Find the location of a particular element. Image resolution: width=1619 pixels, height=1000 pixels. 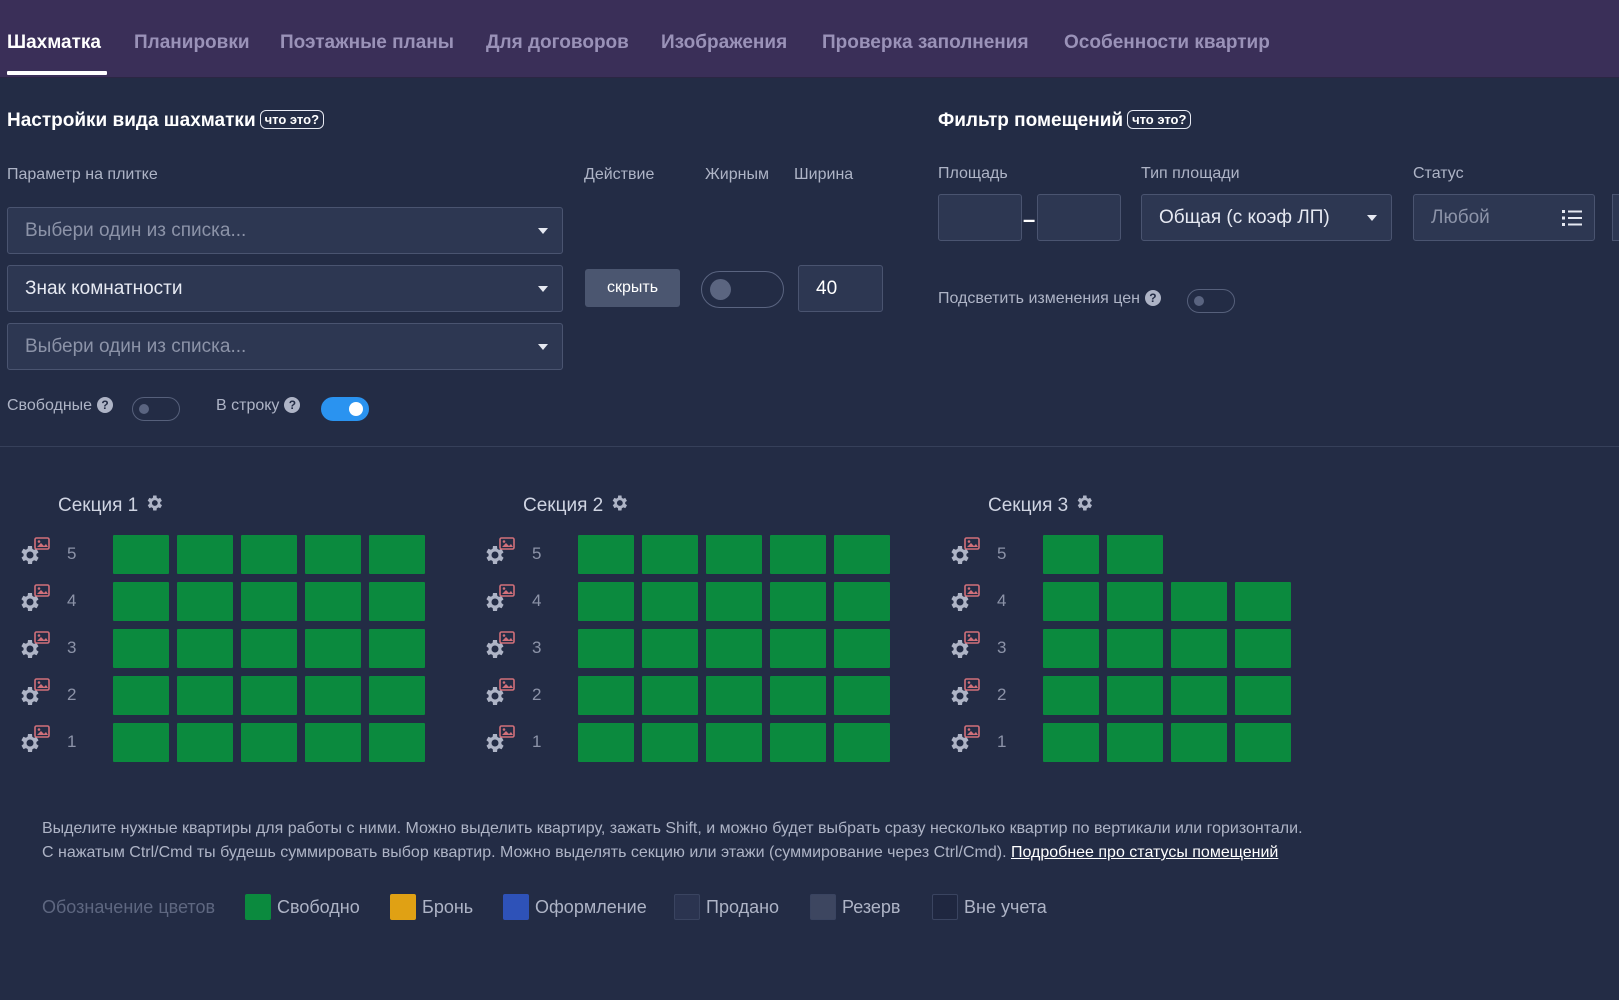

tab-contracts: Для договоров is located at coordinates (557, 43).